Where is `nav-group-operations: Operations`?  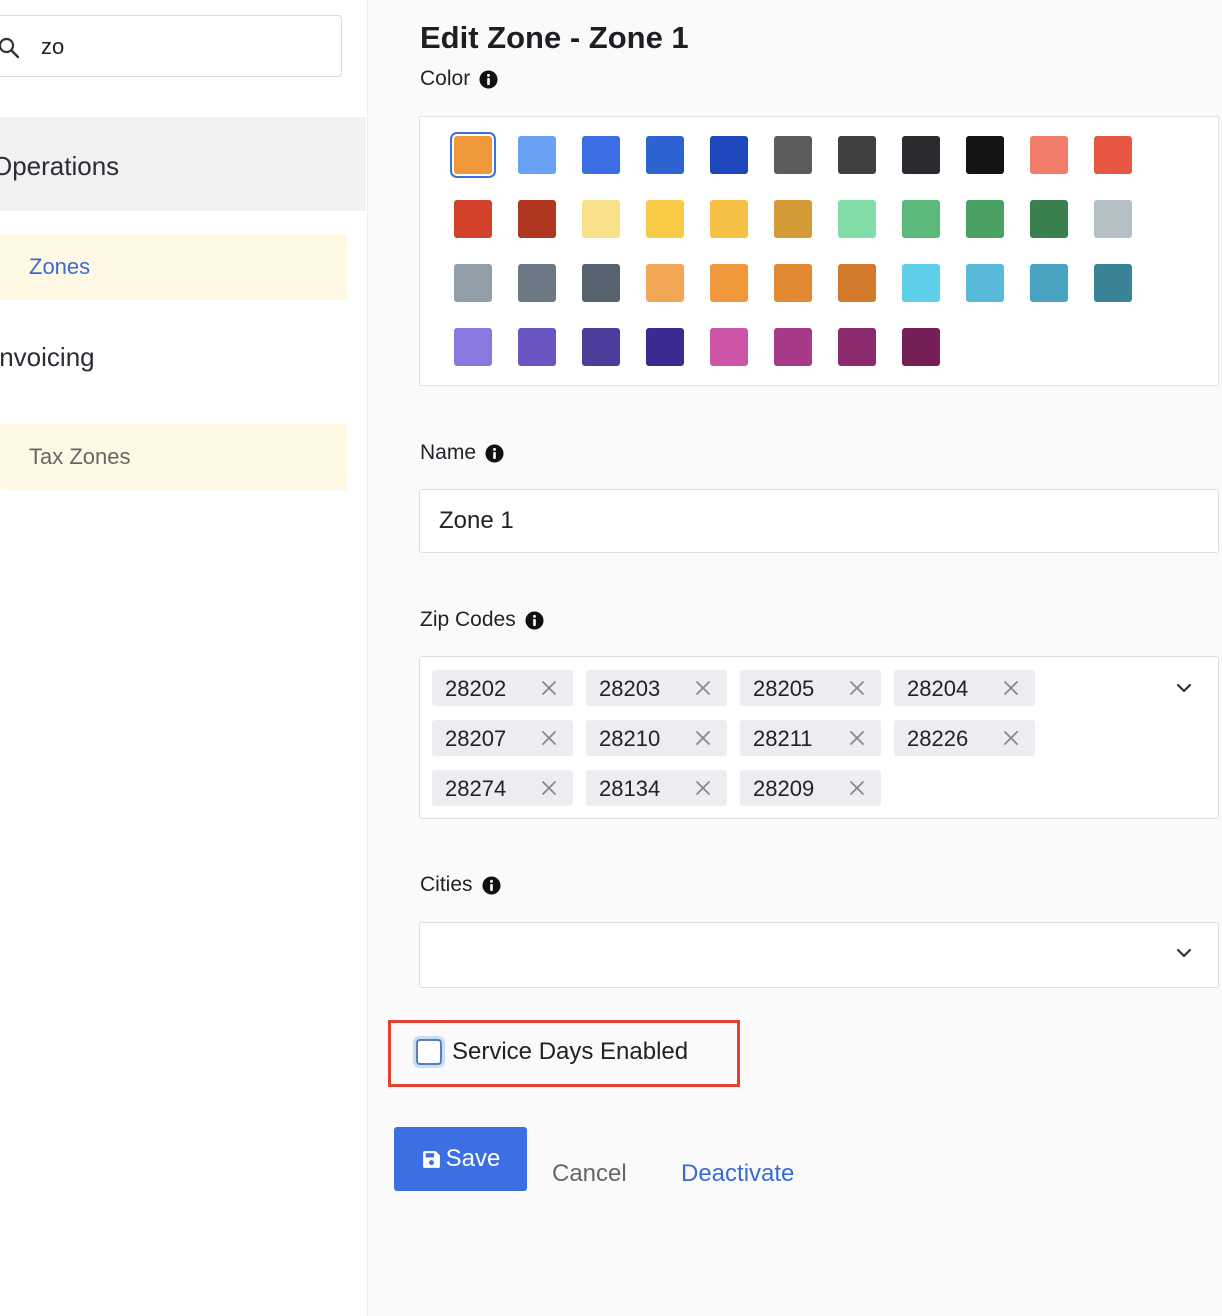 nav-group-operations: Operations is located at coordinates (183, 164).